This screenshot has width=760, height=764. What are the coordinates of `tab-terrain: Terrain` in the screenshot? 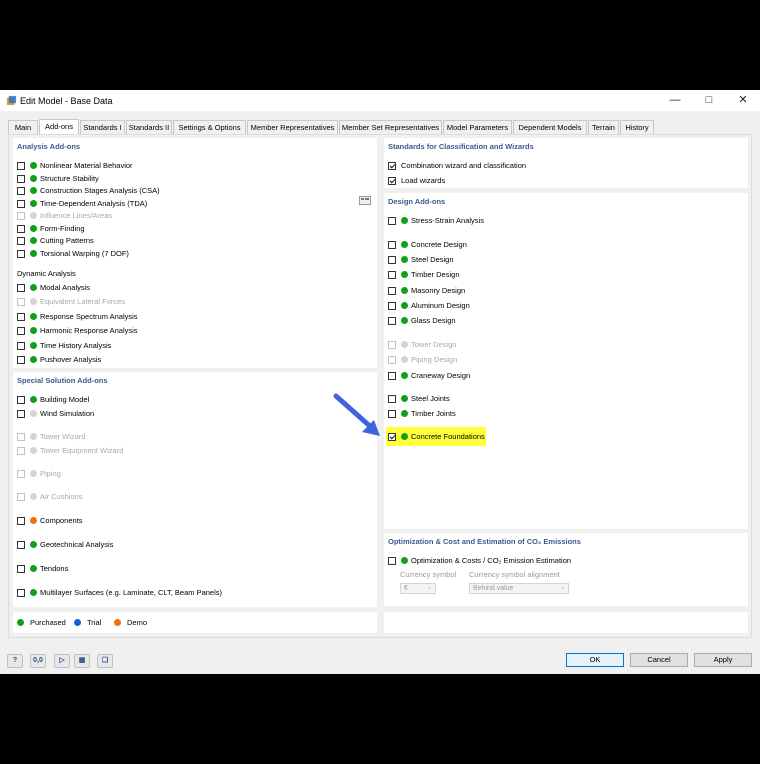 It's located at (603, 127).